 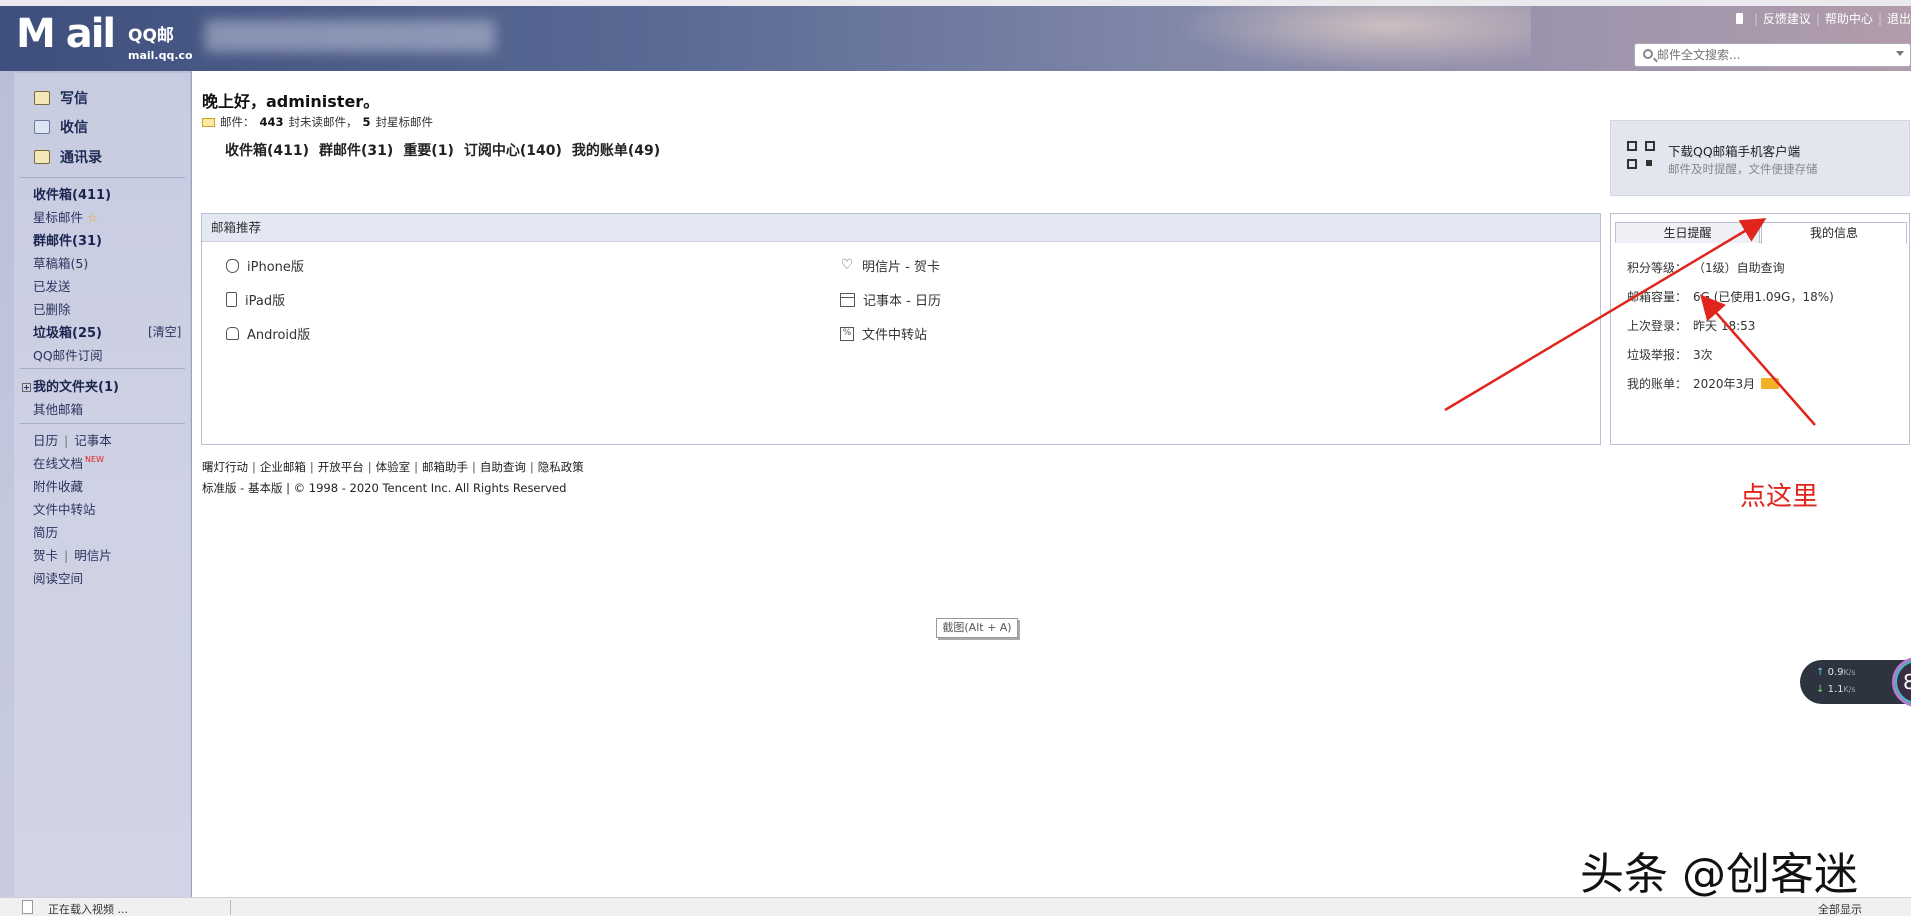 I want to click on contacts-button: 通讯录, so click(x=68, y=157).